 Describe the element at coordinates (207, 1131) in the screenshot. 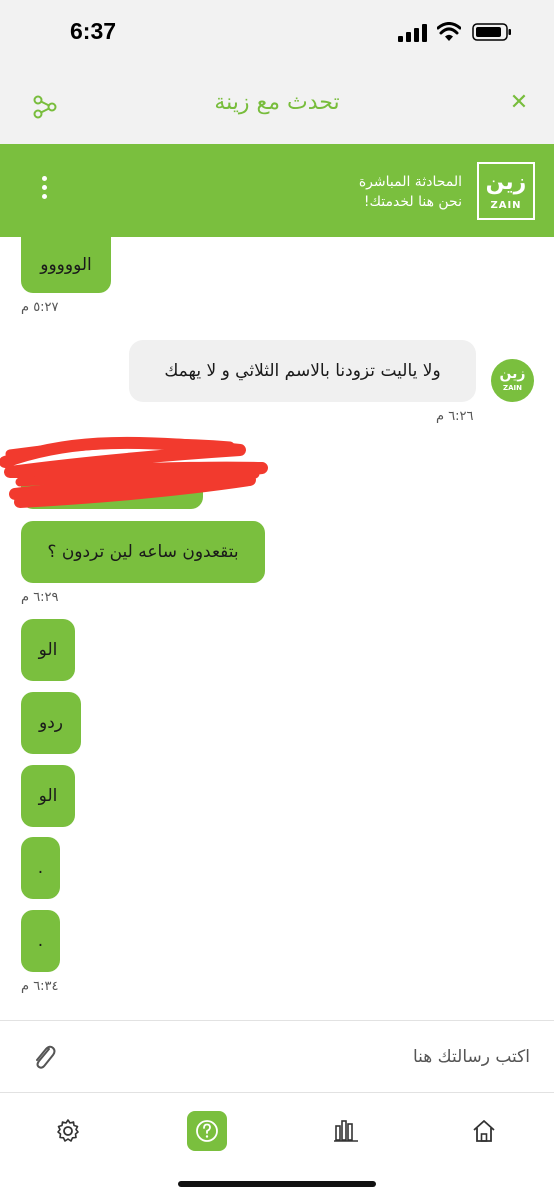

I see `help-icon` at that location.